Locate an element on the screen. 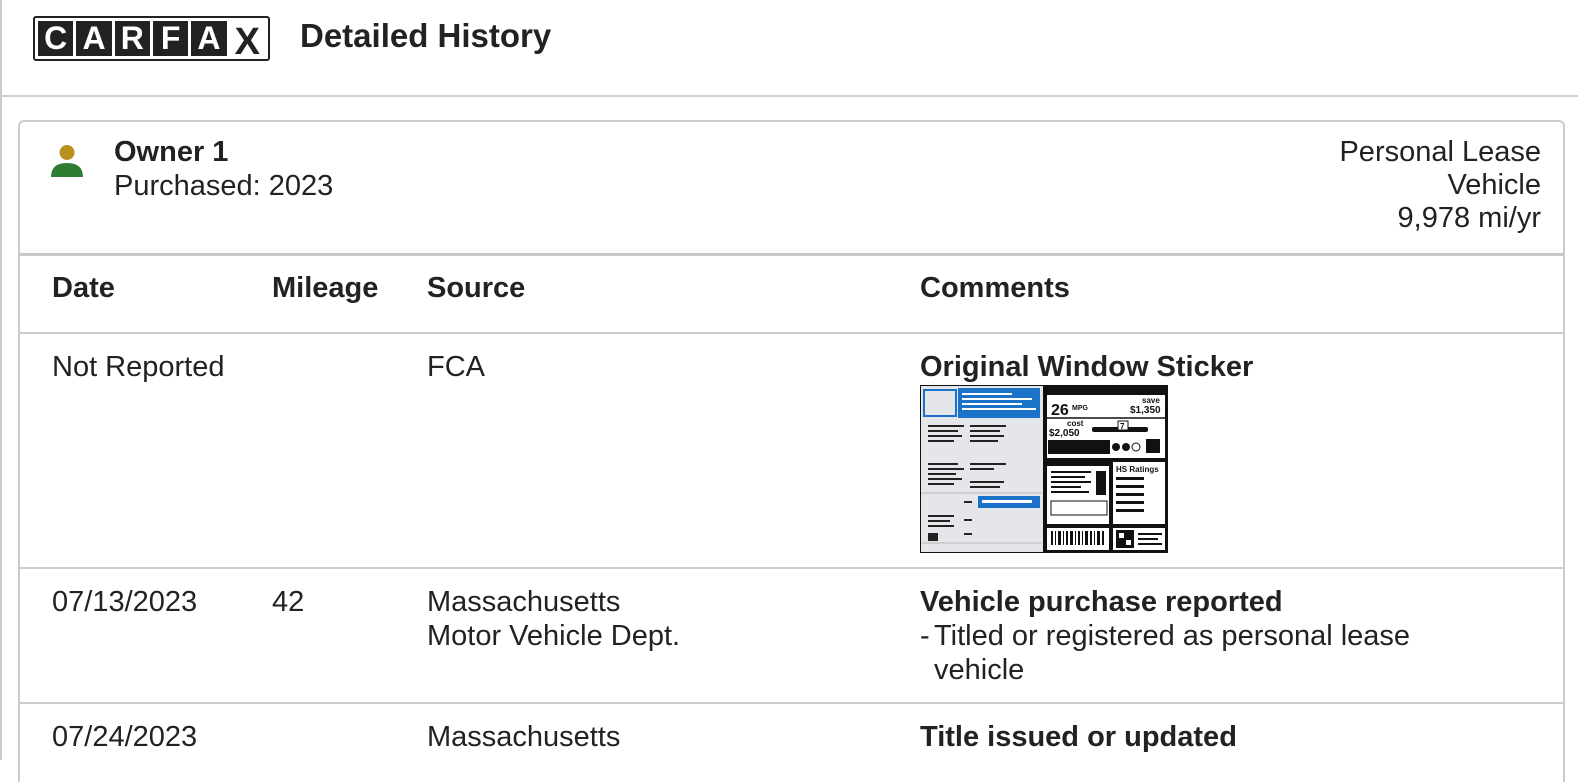 This screenshot has height=782, width=1578. column-header-mileage: Mileage is located at coordinates (325, 288).